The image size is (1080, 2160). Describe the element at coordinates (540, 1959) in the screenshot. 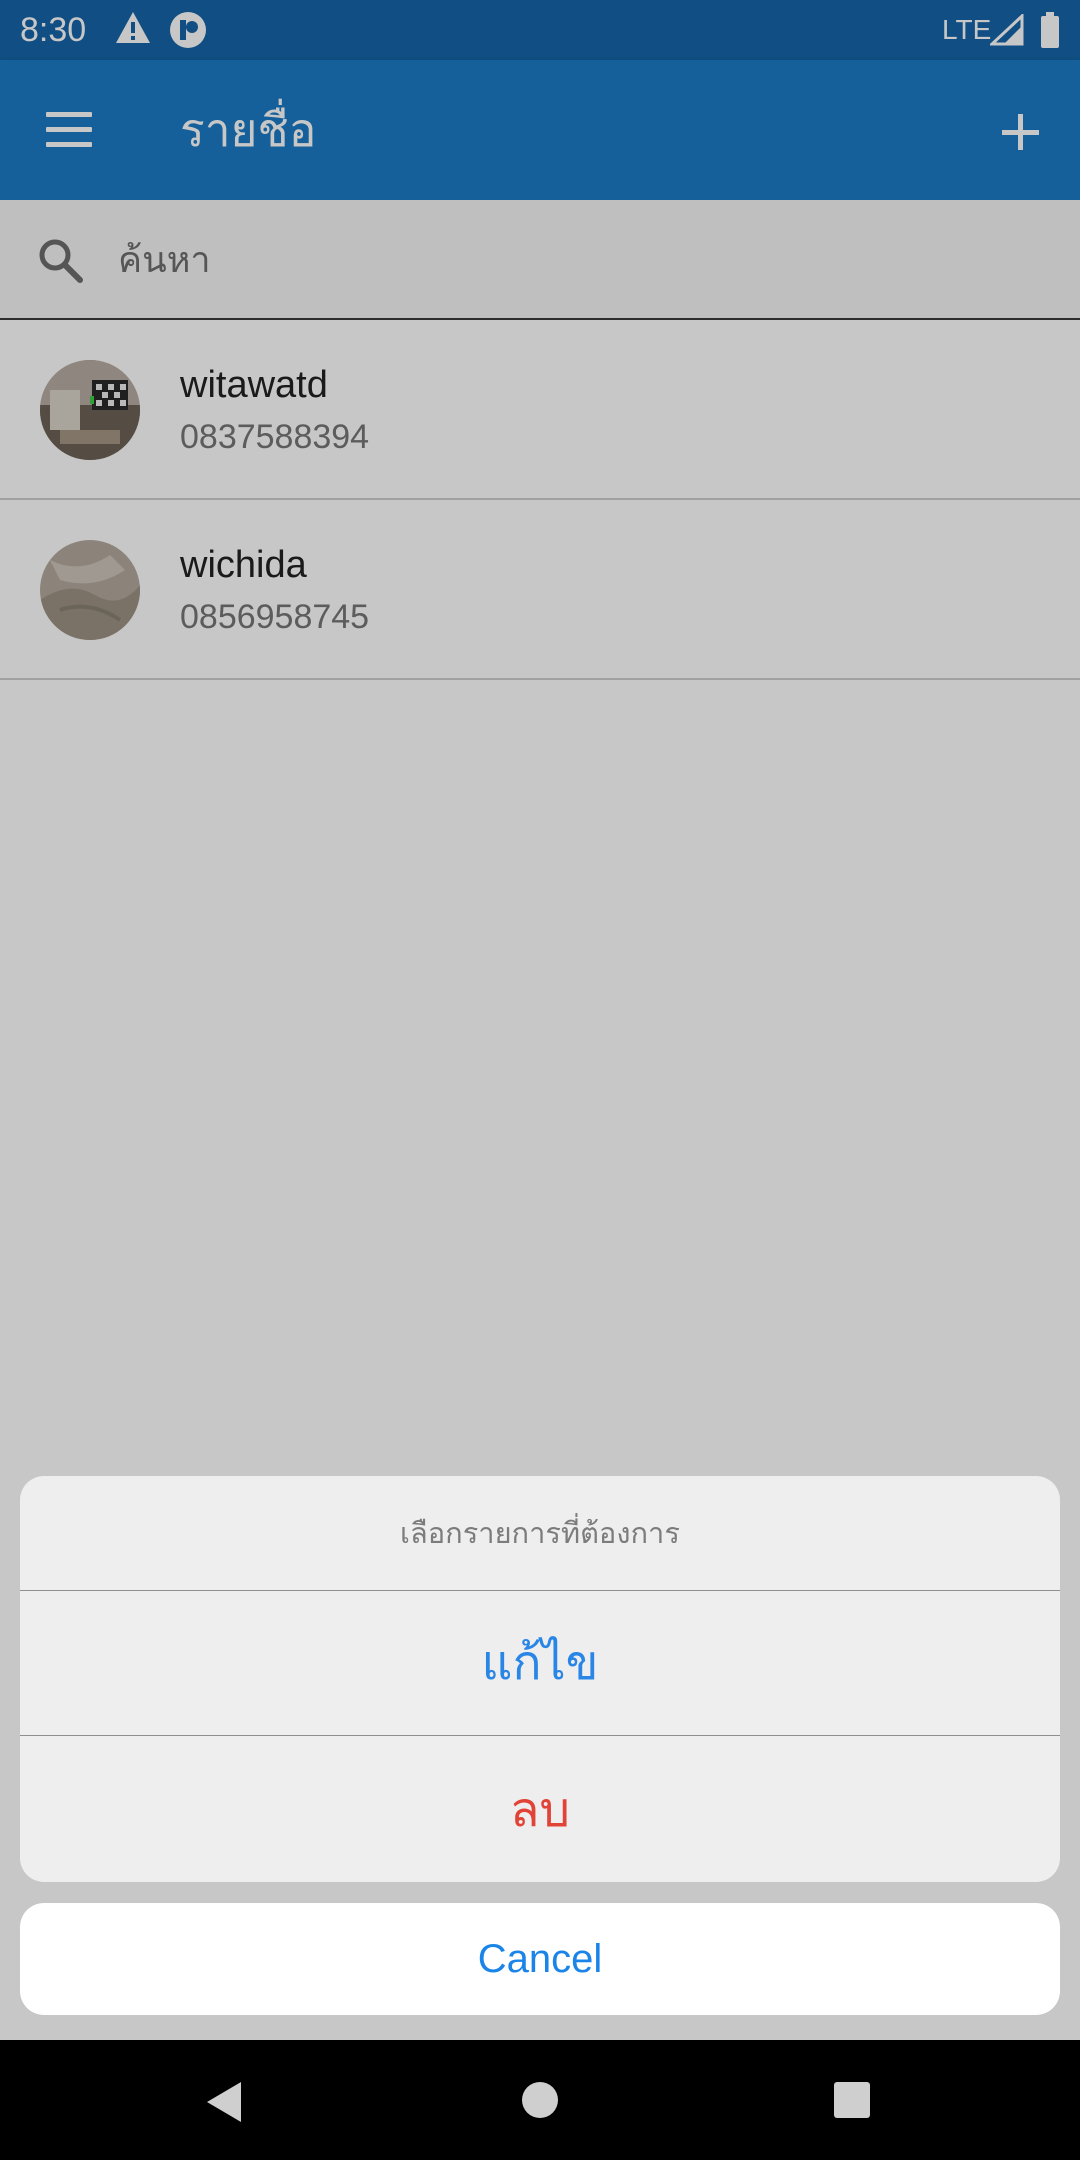

I see `cancel-button: Cancel` at that location.